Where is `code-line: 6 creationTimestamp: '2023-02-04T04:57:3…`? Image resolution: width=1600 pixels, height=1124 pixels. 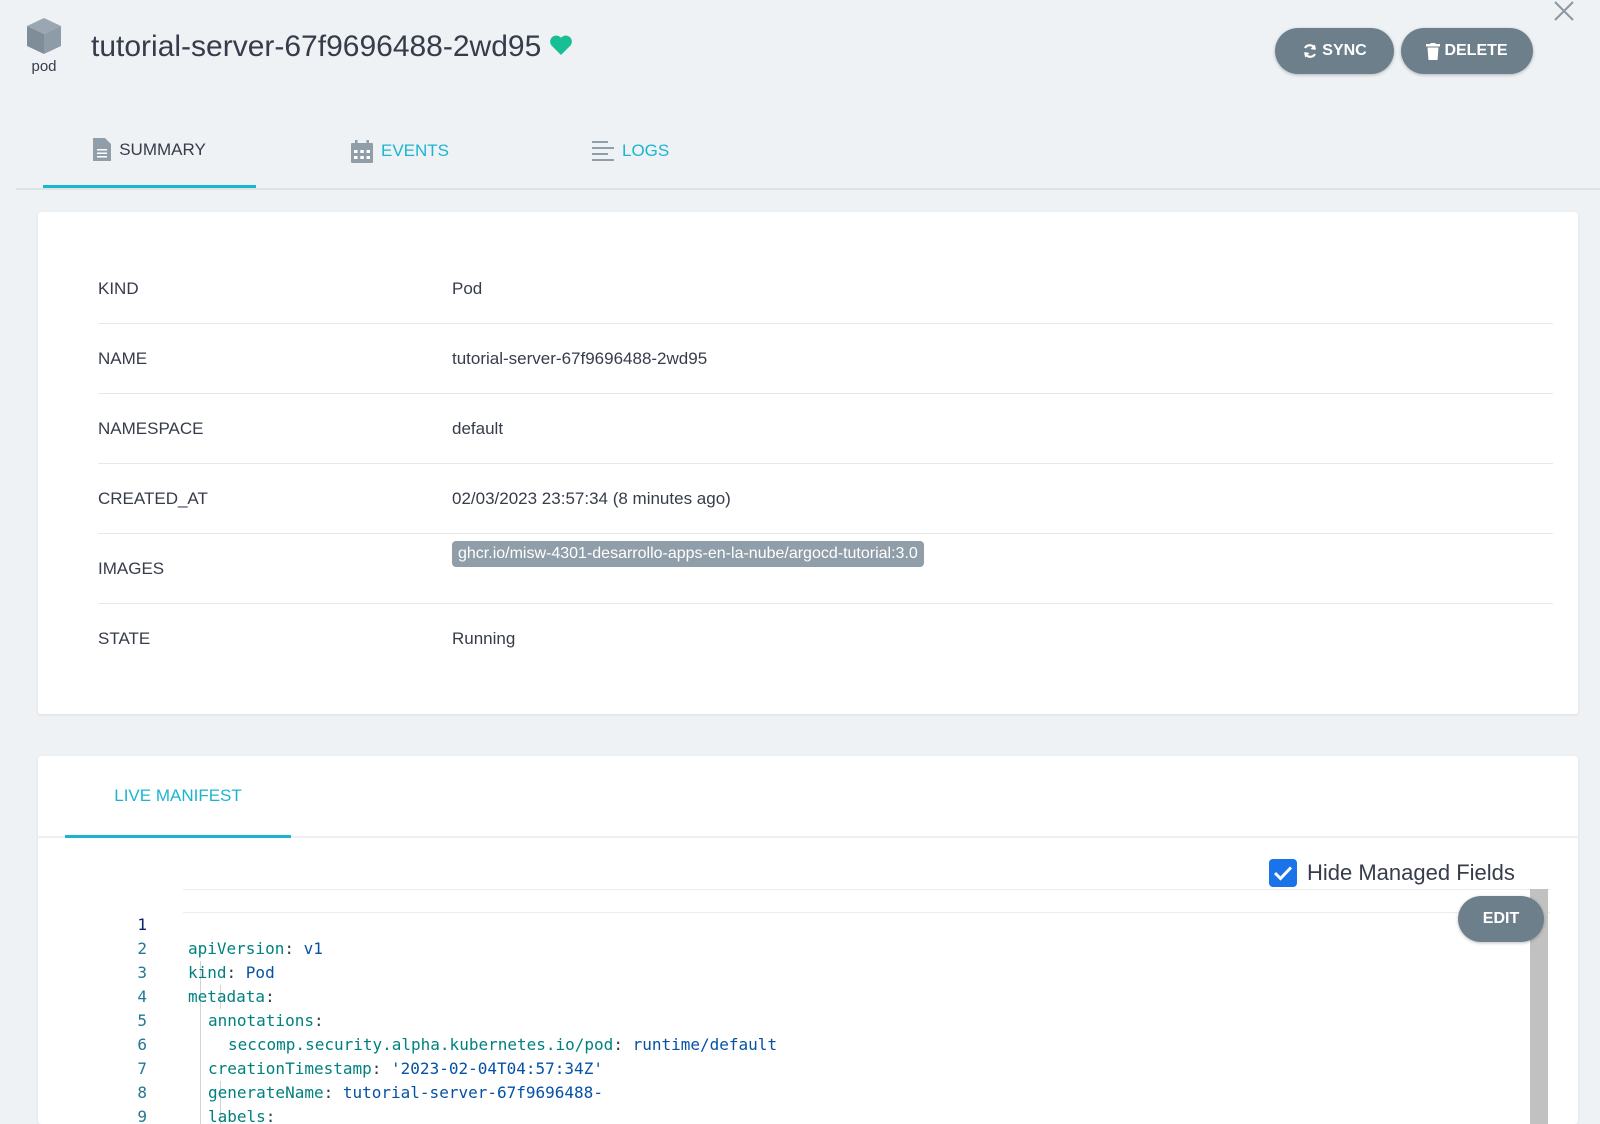
code-line: 6 creationTimestamp: '2023-02-04T04:57:3… is located at coordinates (816, 1043).